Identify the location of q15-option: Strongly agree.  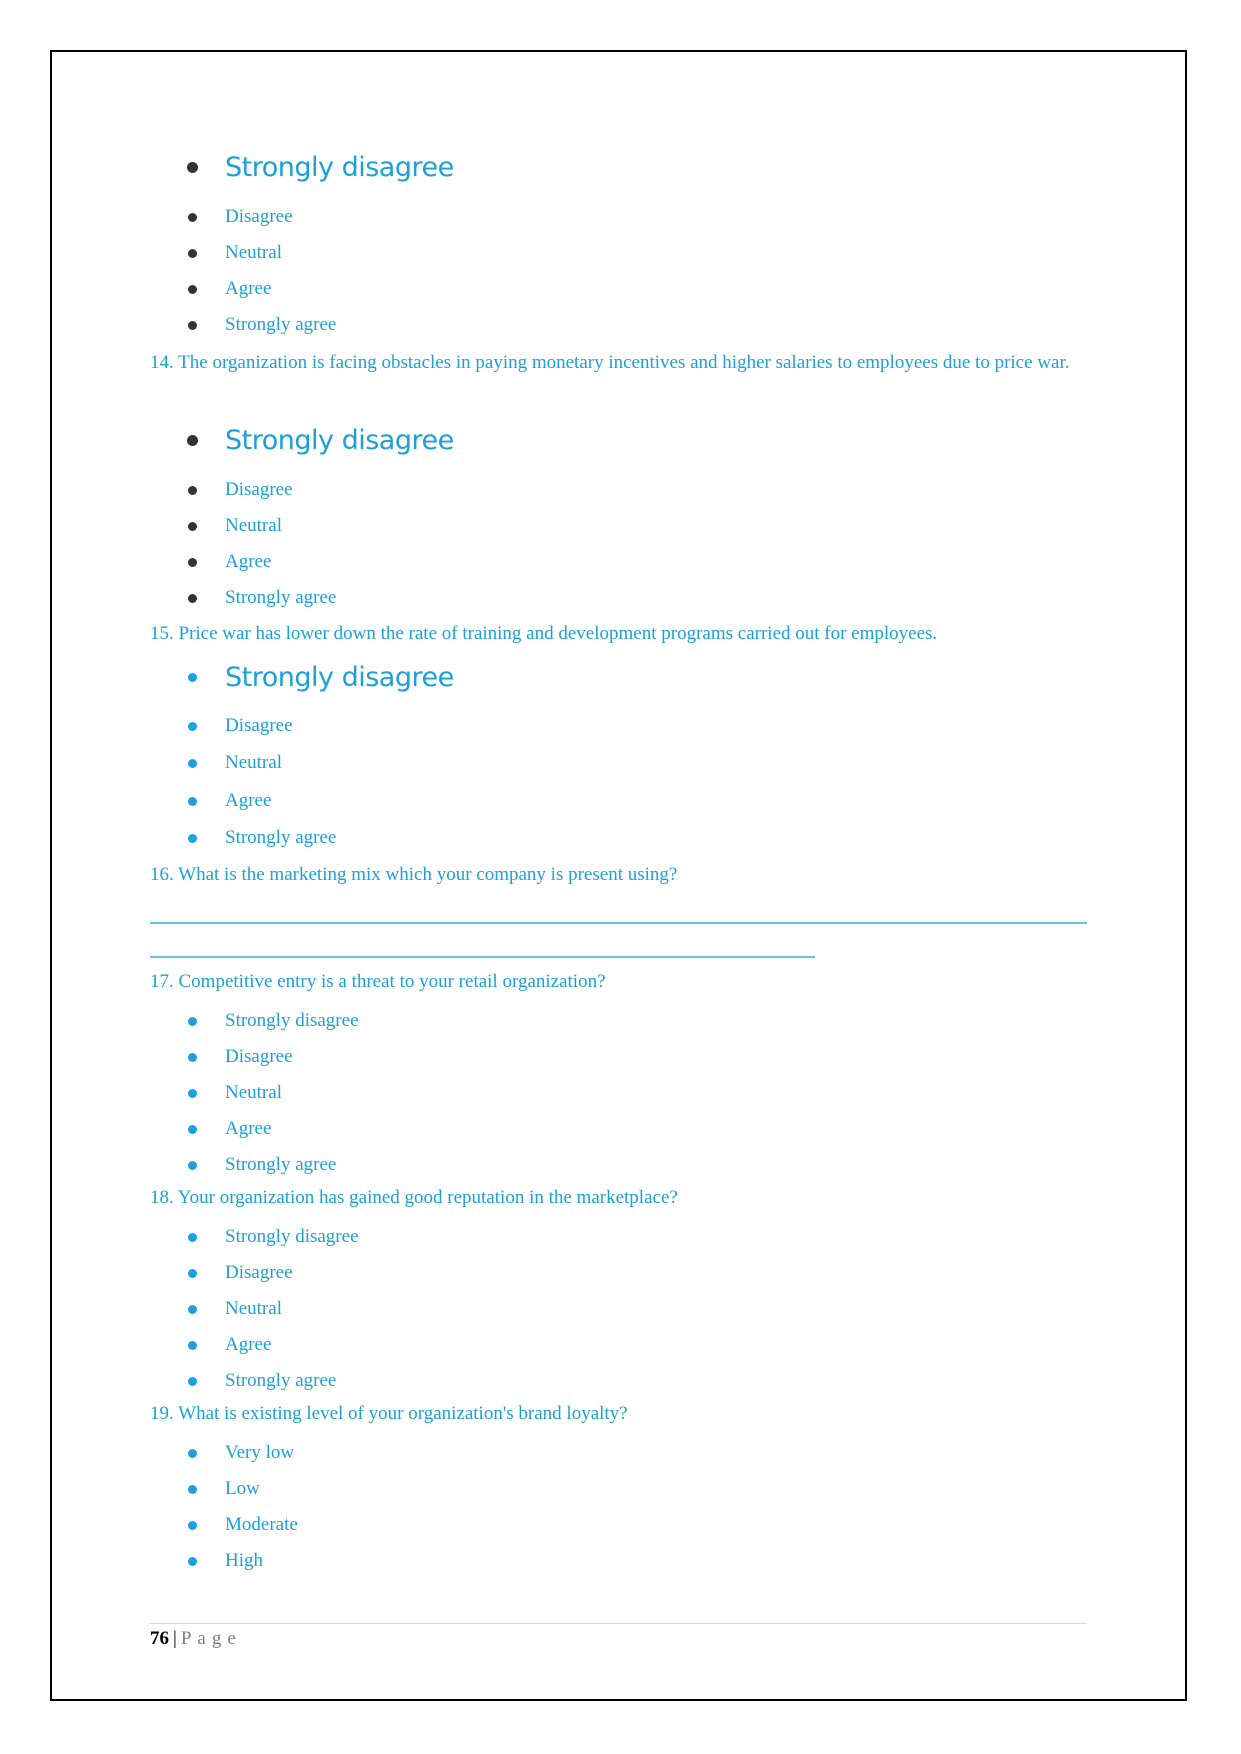
(243, 838).